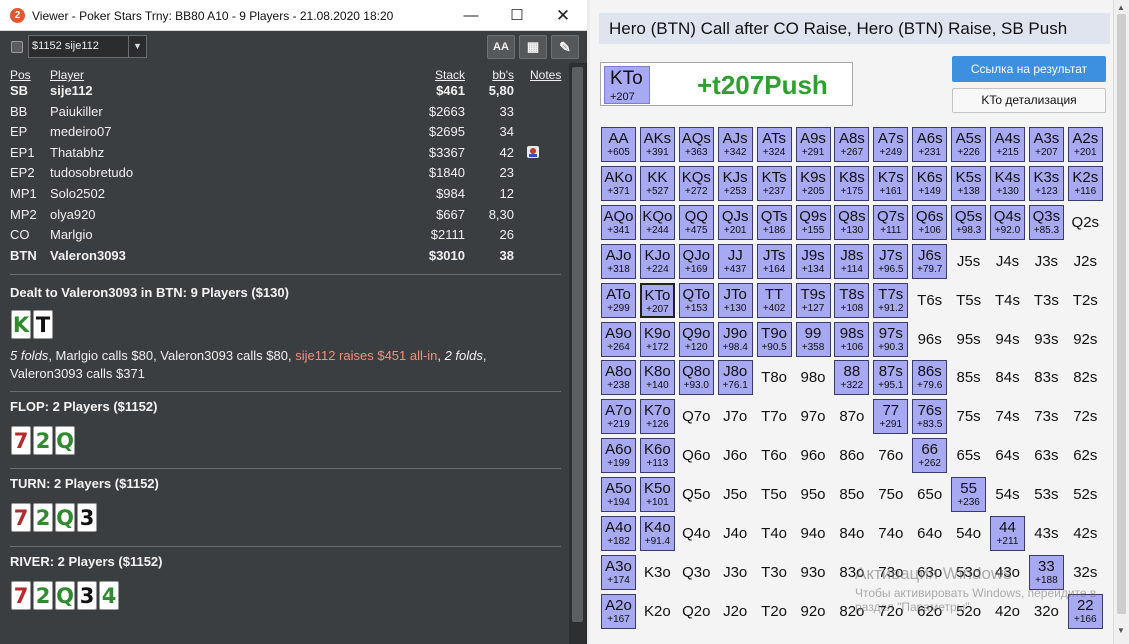 The height and width of the screenshot is (644, 1129). Describe the element at coordinates (1046, 339) in the screenshot. I see `range-cell-93s: 93s` at that location.